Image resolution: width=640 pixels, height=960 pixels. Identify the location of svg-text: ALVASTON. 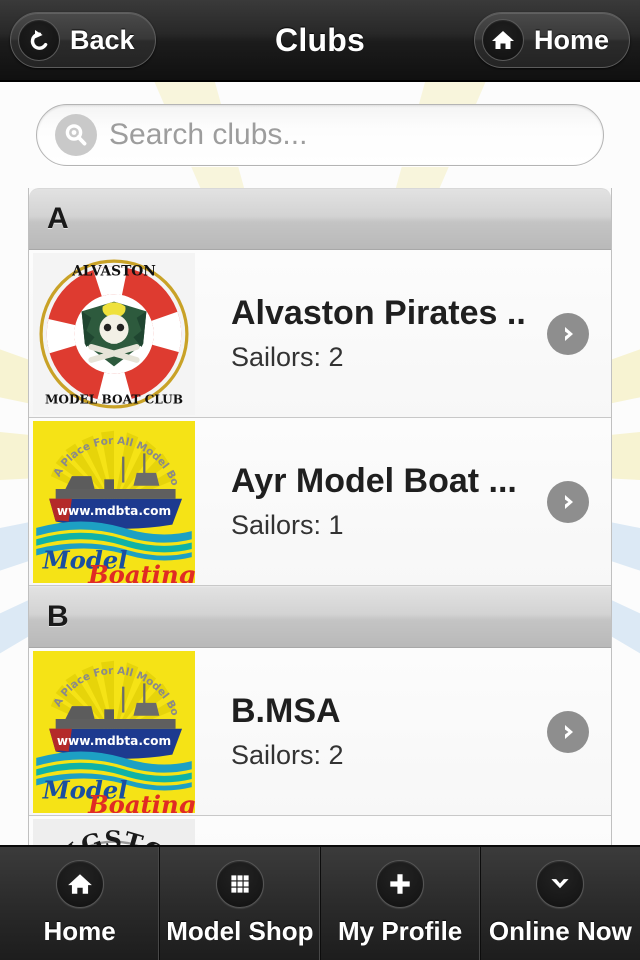
(113, 272).